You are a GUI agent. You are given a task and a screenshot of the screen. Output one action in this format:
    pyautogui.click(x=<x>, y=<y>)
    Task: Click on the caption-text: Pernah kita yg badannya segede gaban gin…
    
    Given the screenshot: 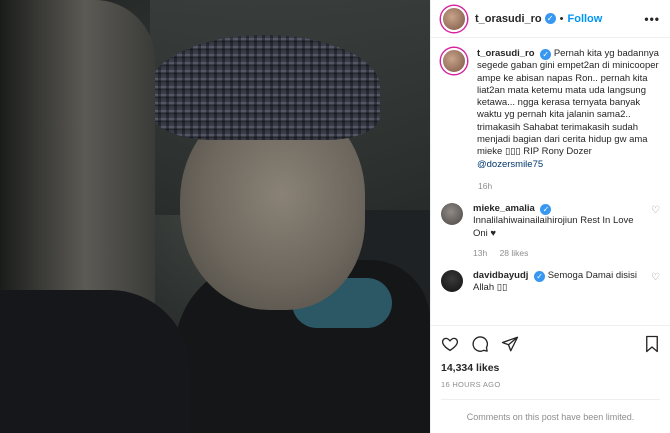 What is the action you would take?
    pyautogui.click(x=568, y=103)
    